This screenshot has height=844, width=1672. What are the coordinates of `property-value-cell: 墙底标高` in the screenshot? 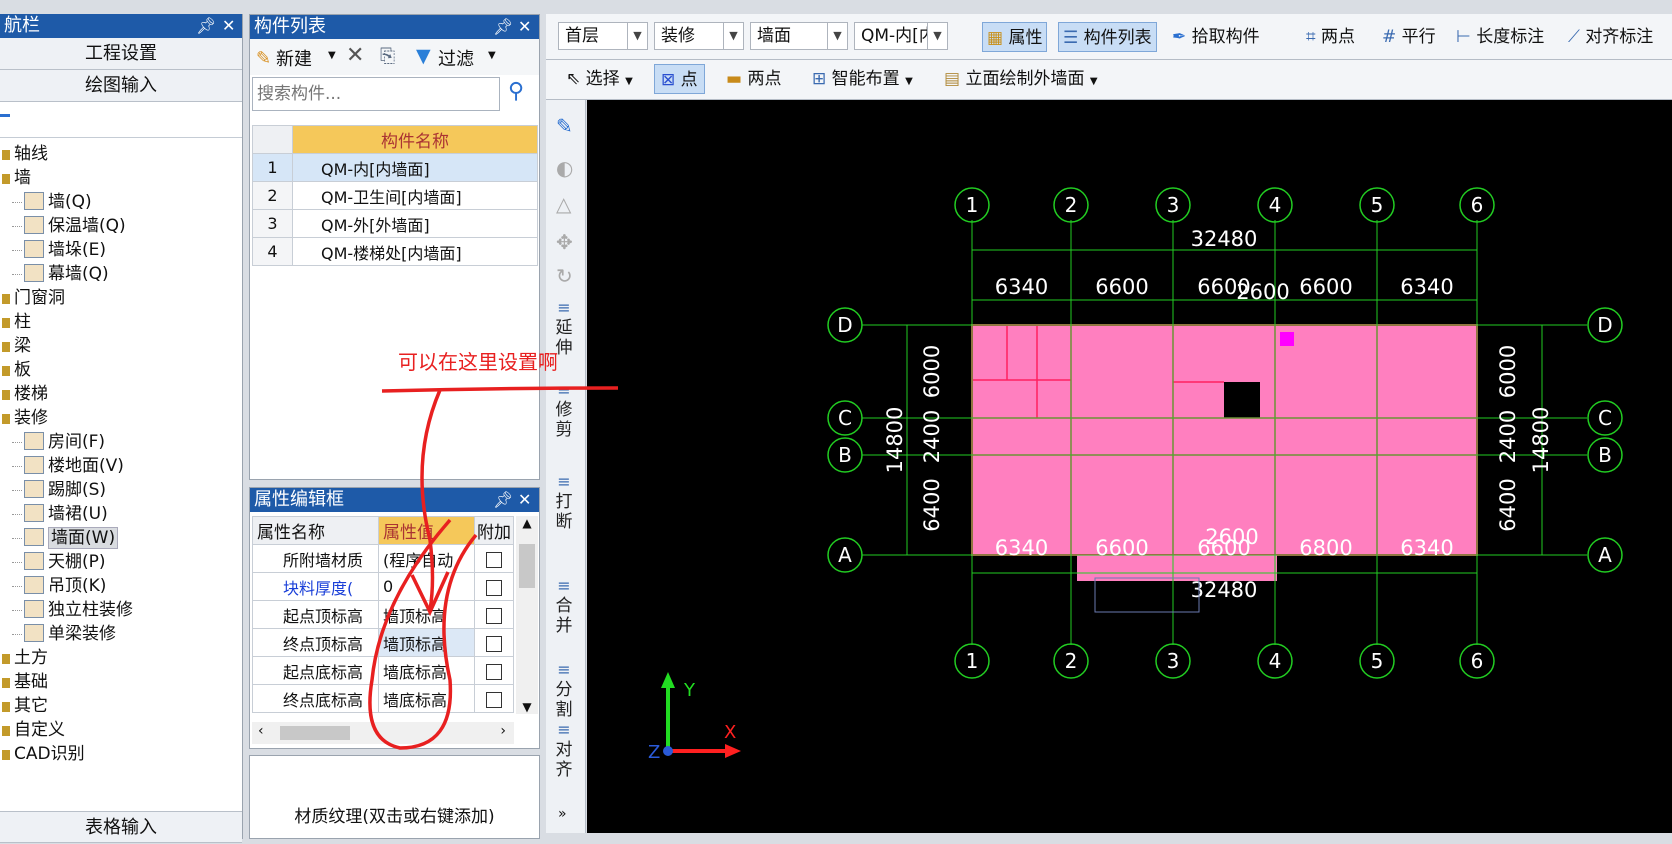 It's located at (426, 670).